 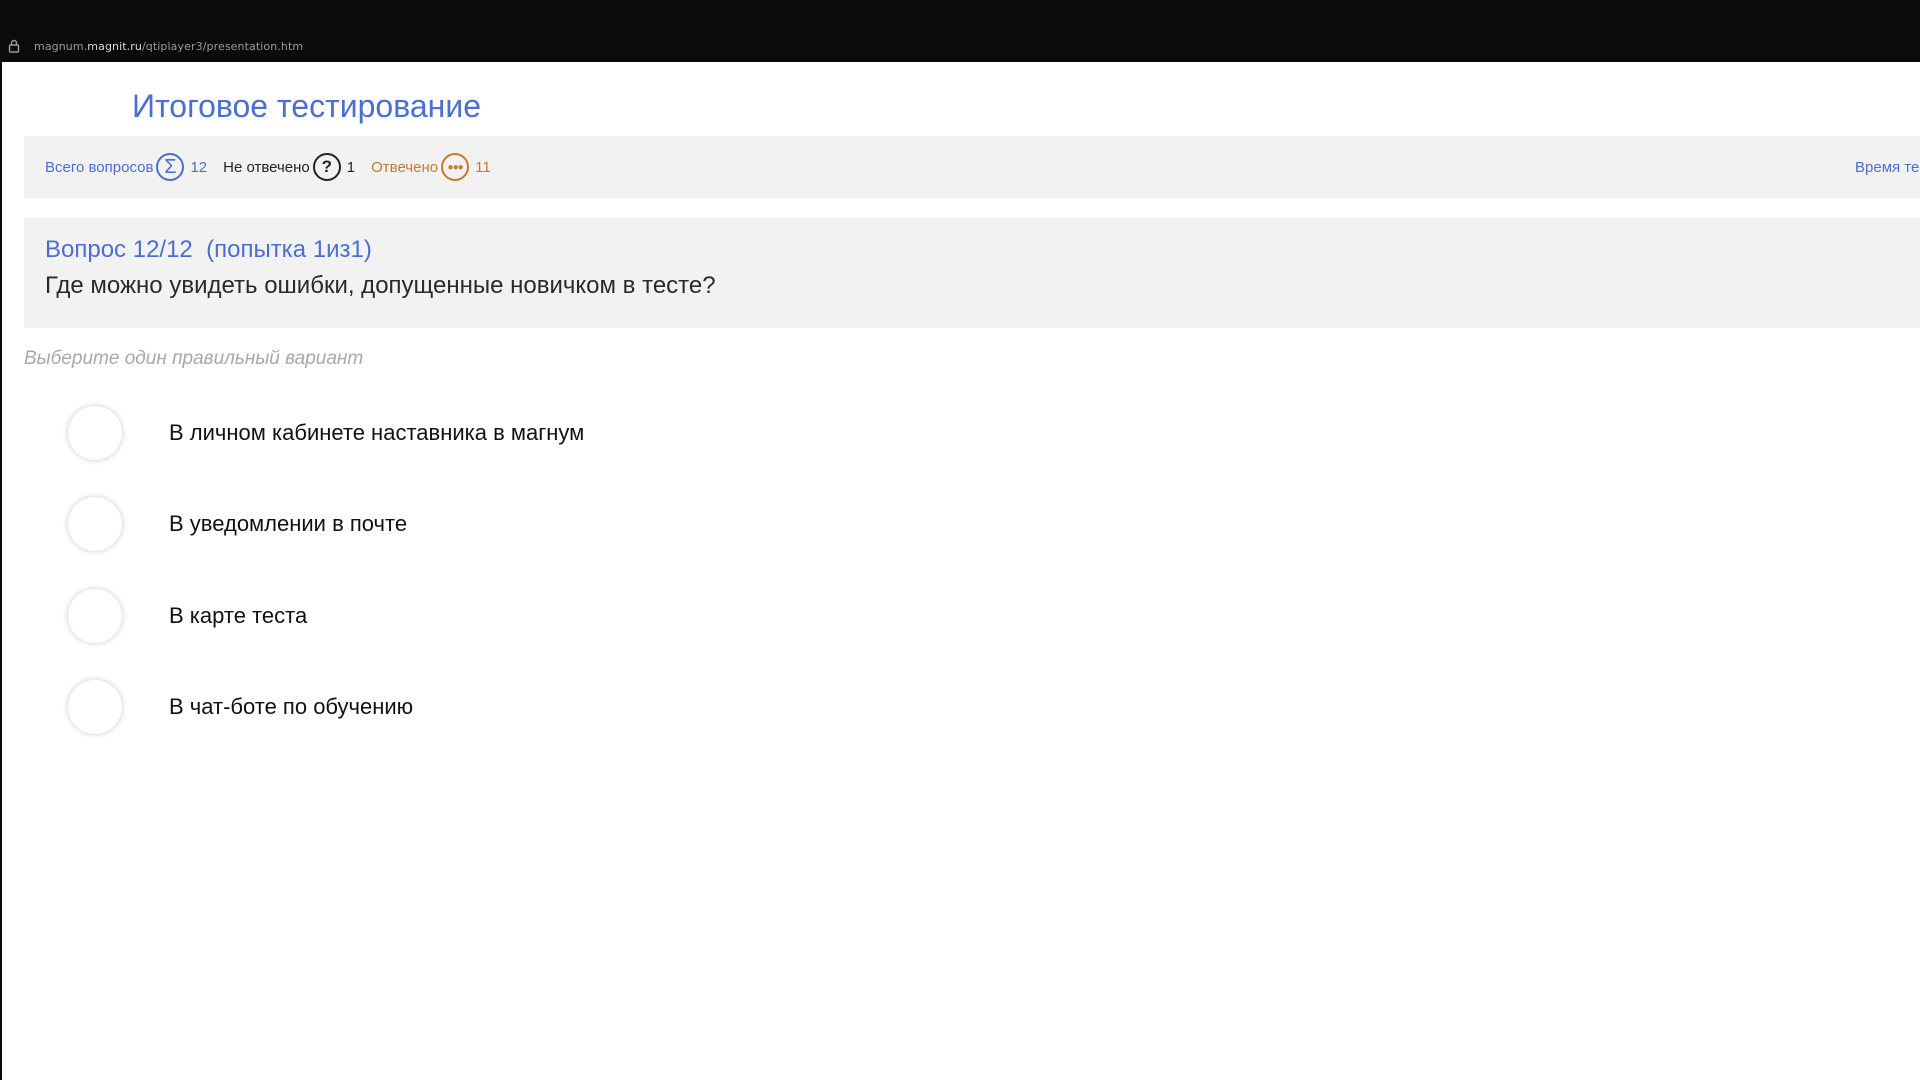 What do you see at coordinates (208, 249) in the screenshot?
I see `question-number: Вопрос 12/12 (попытка 1из1)` at bounding box center [208, 249].